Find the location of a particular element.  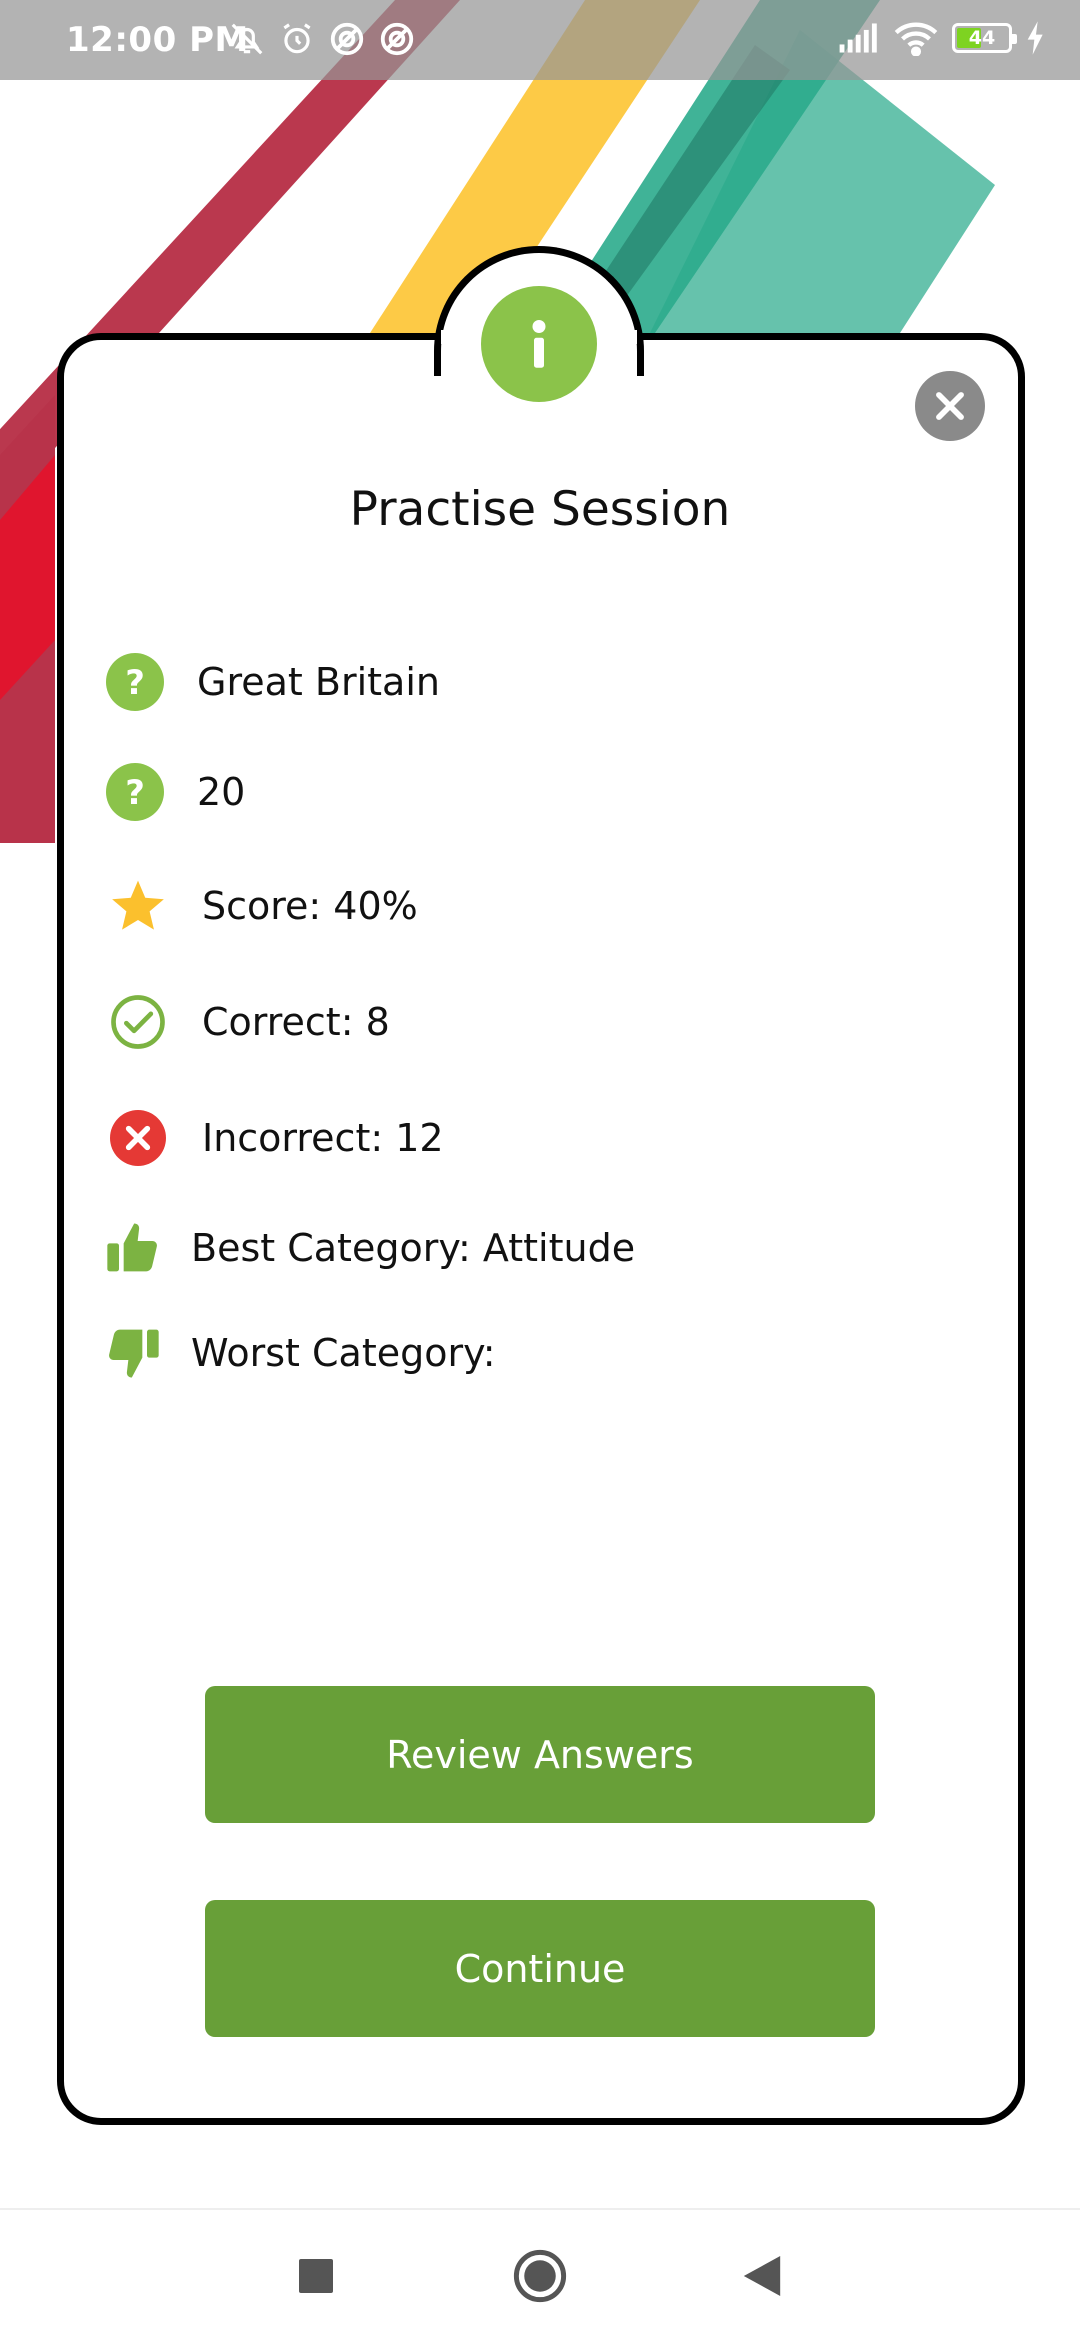

status-bar: 12:00 PM 44 is located at coordinates (540, 40).